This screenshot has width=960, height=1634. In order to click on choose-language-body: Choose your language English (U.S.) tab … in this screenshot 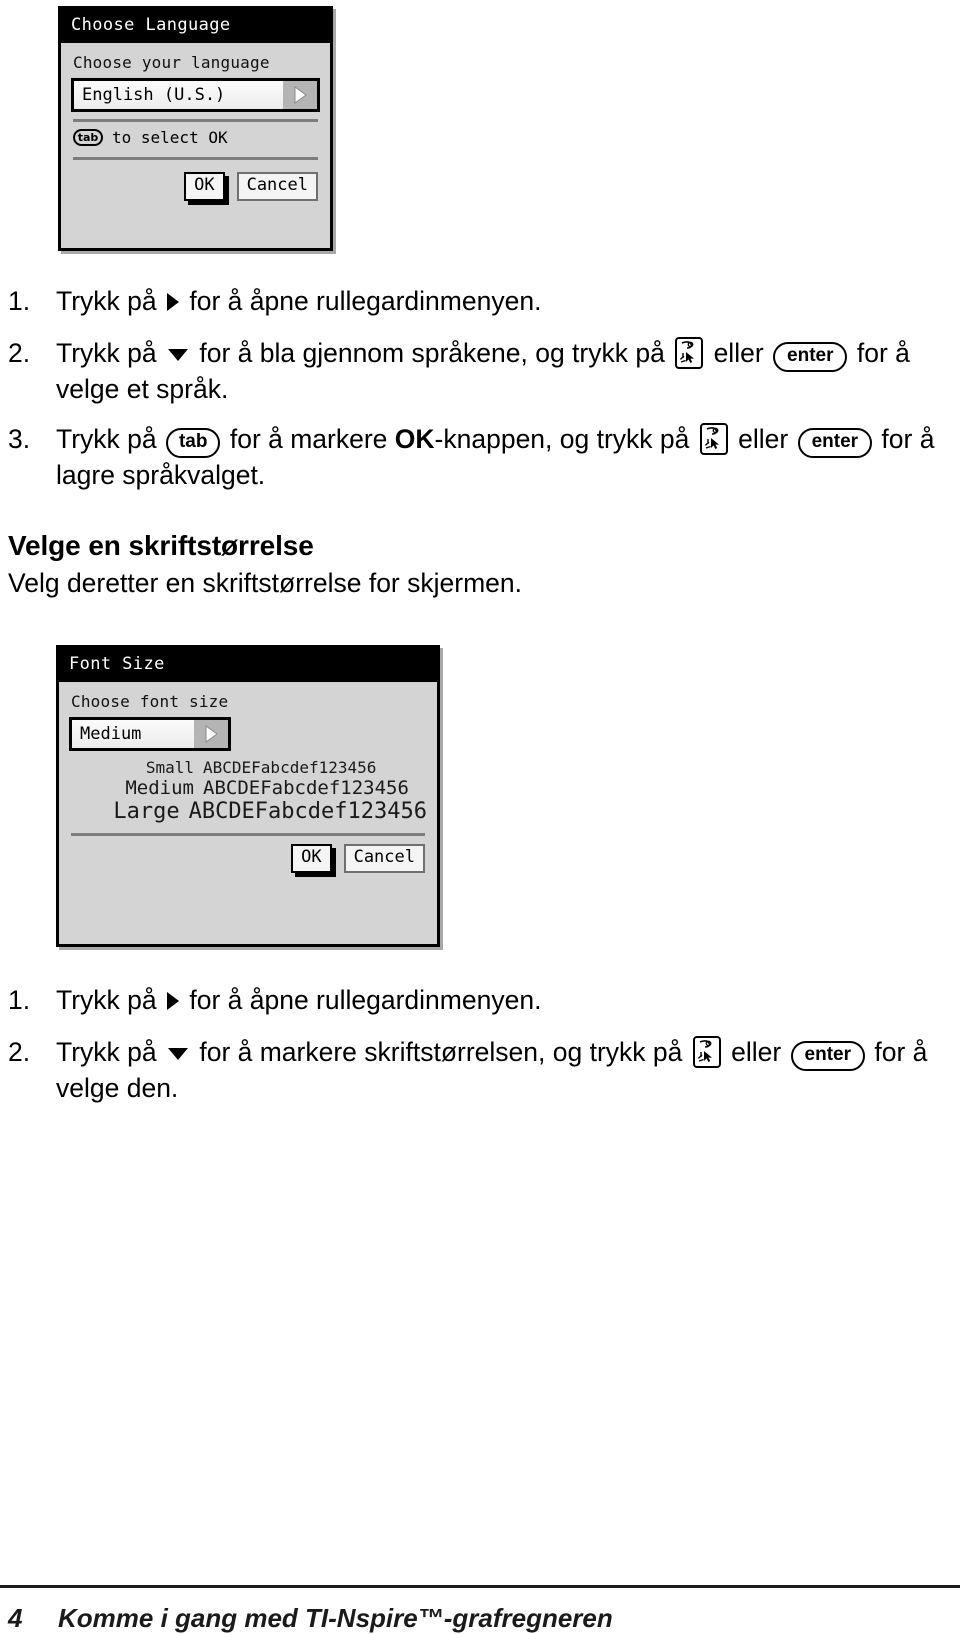, I will do `click(195, 126)`.